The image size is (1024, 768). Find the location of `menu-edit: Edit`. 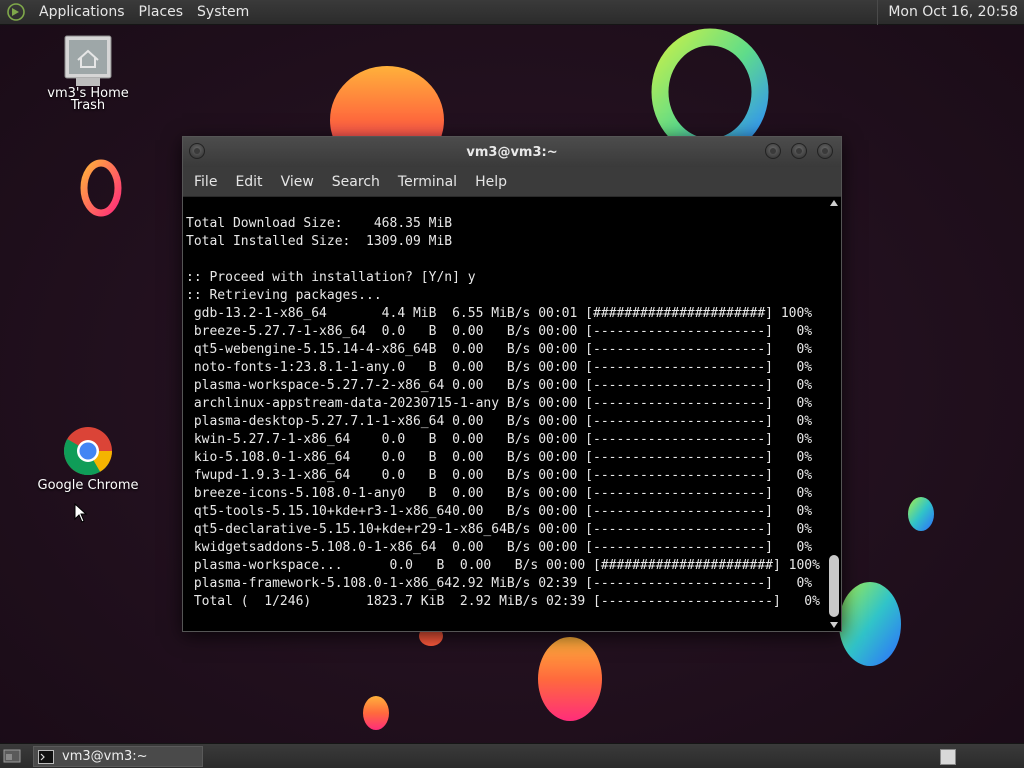

menu-edit: Edit is located at coordinates (248, 182).